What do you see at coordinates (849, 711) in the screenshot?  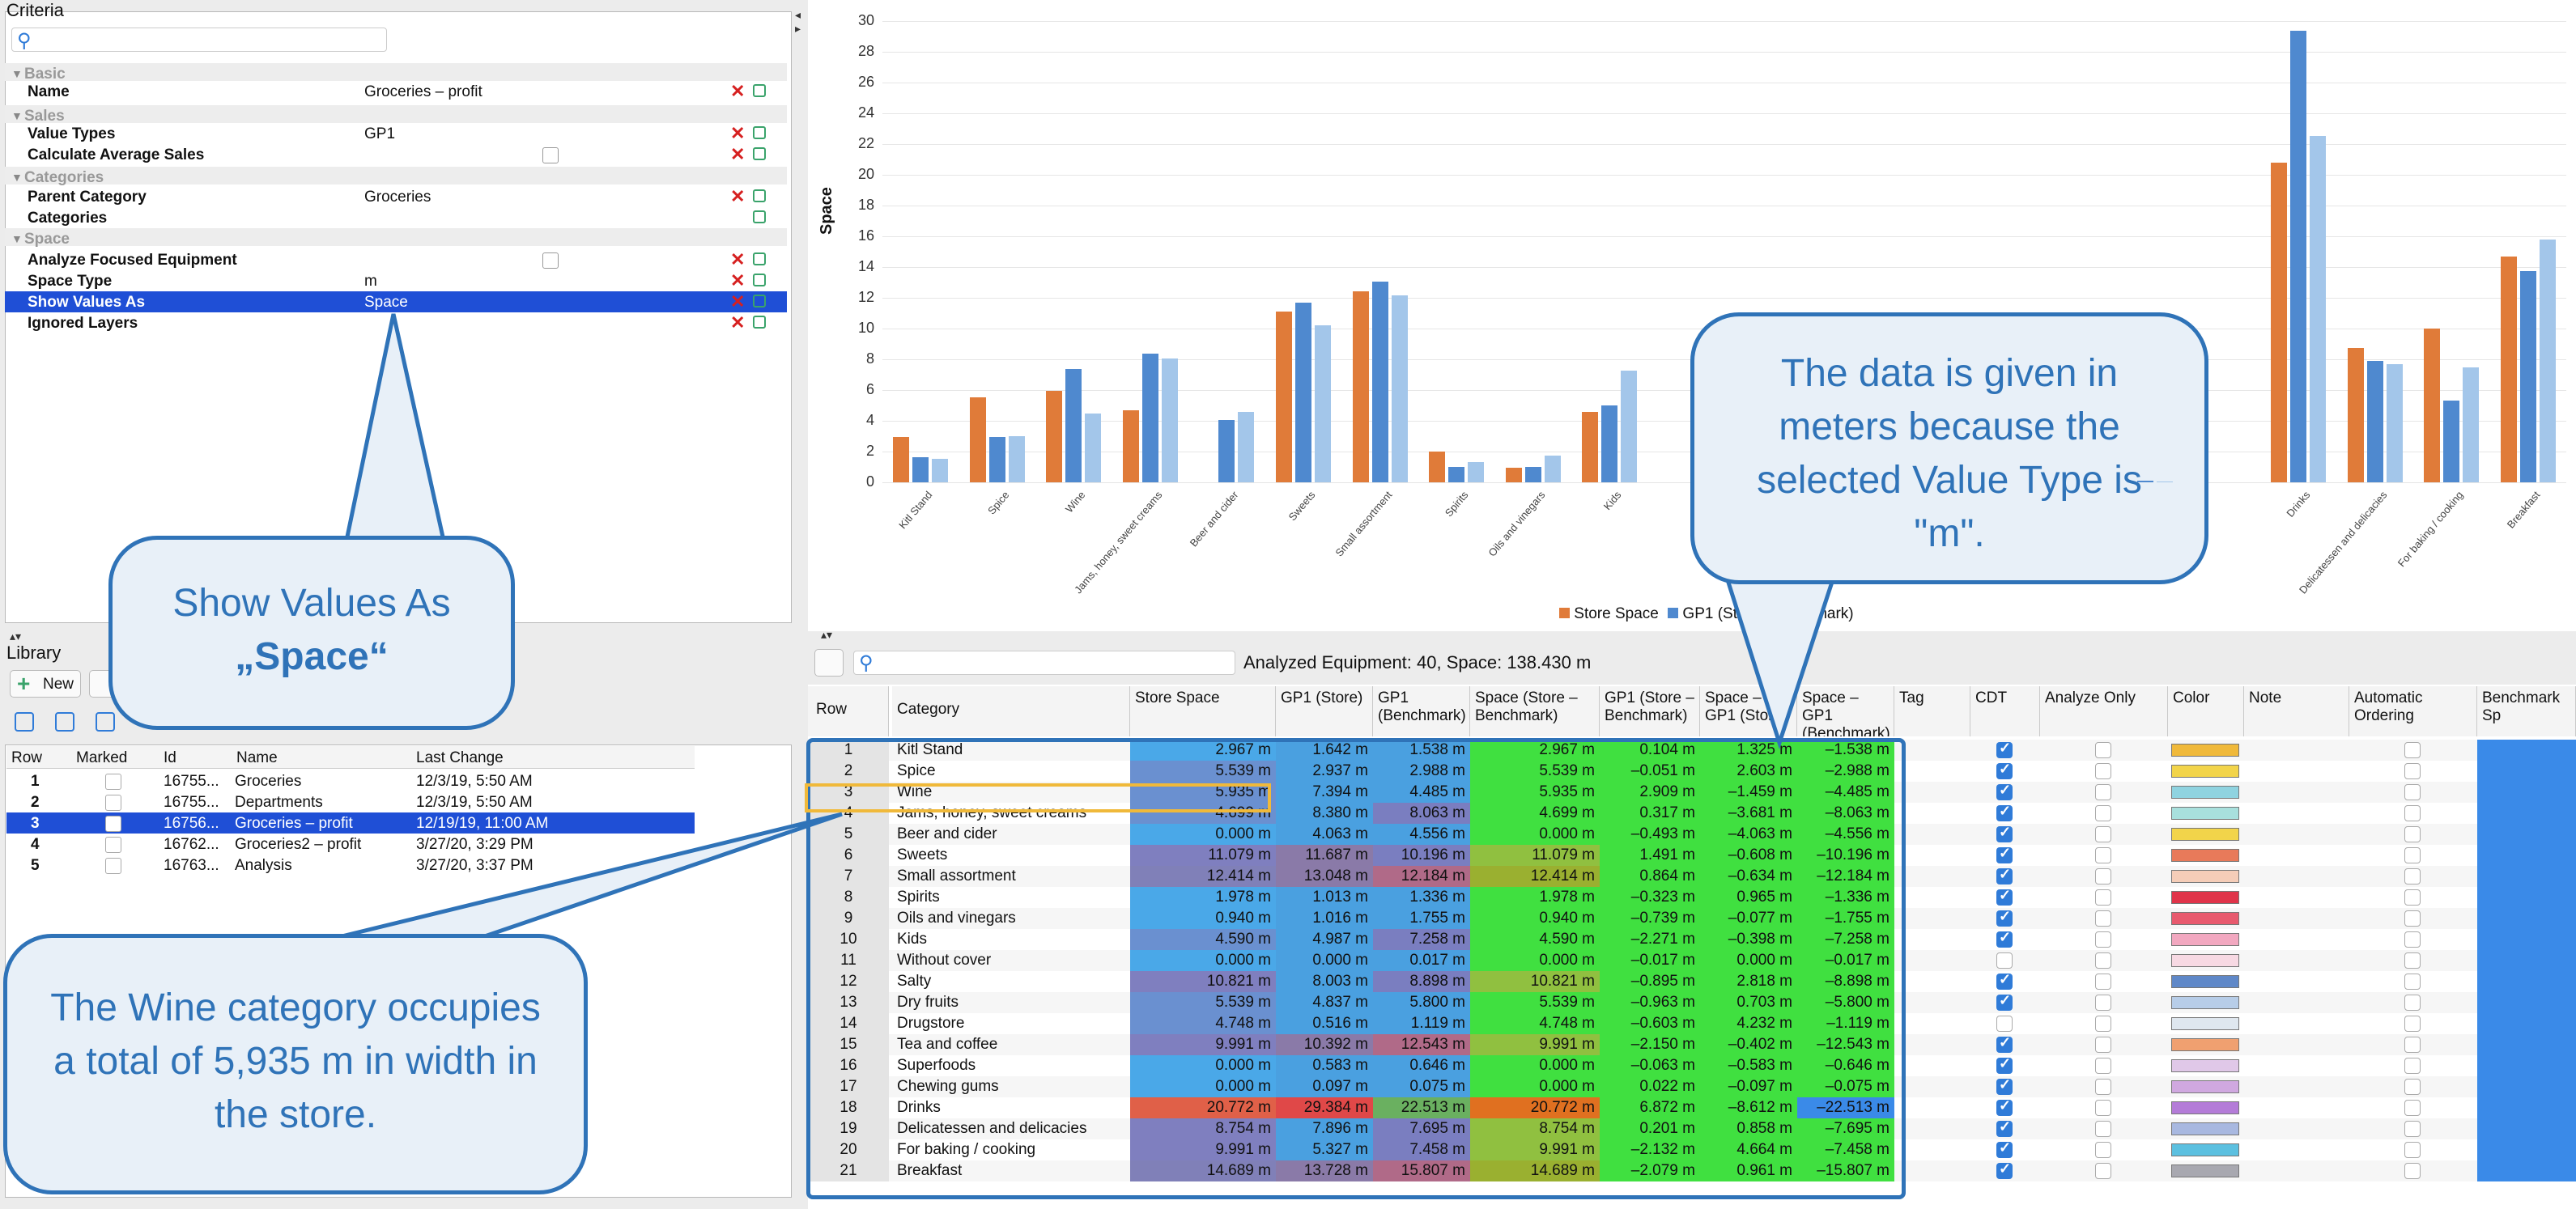 I see `column-header: Row` at bounding box center [849, 711].